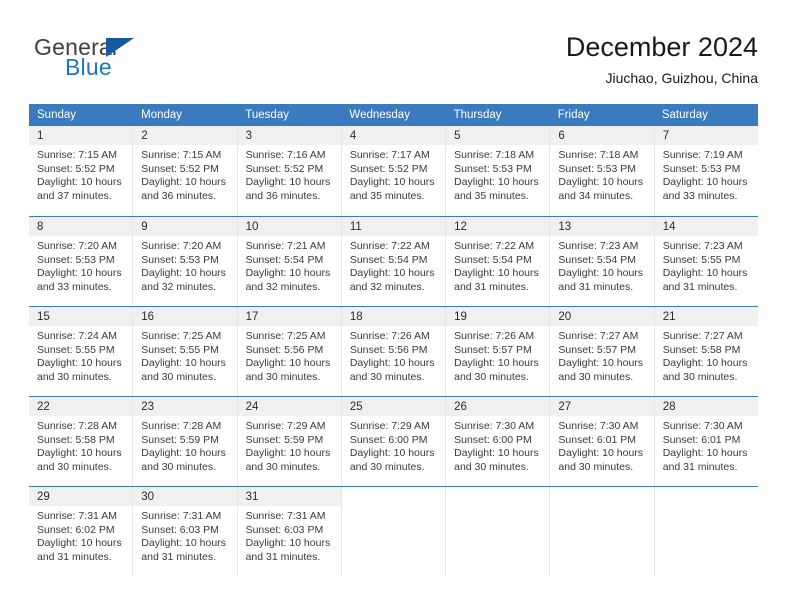  I want to click on day-number-band: 20, so click(602, 316).